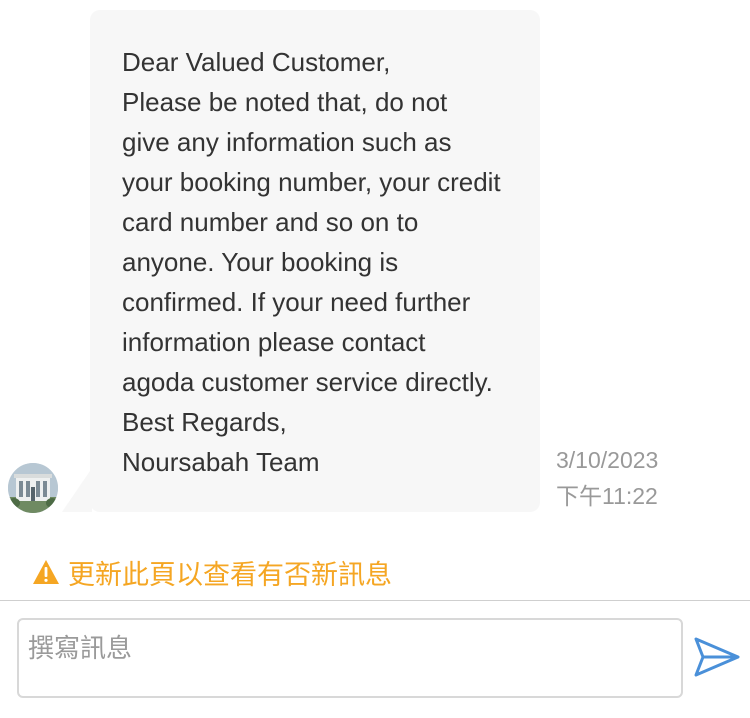 This screenshot has height=718, width=750. I want to click on message-timestamp: 3/10/2023 下午11:22, so click(607, 478).